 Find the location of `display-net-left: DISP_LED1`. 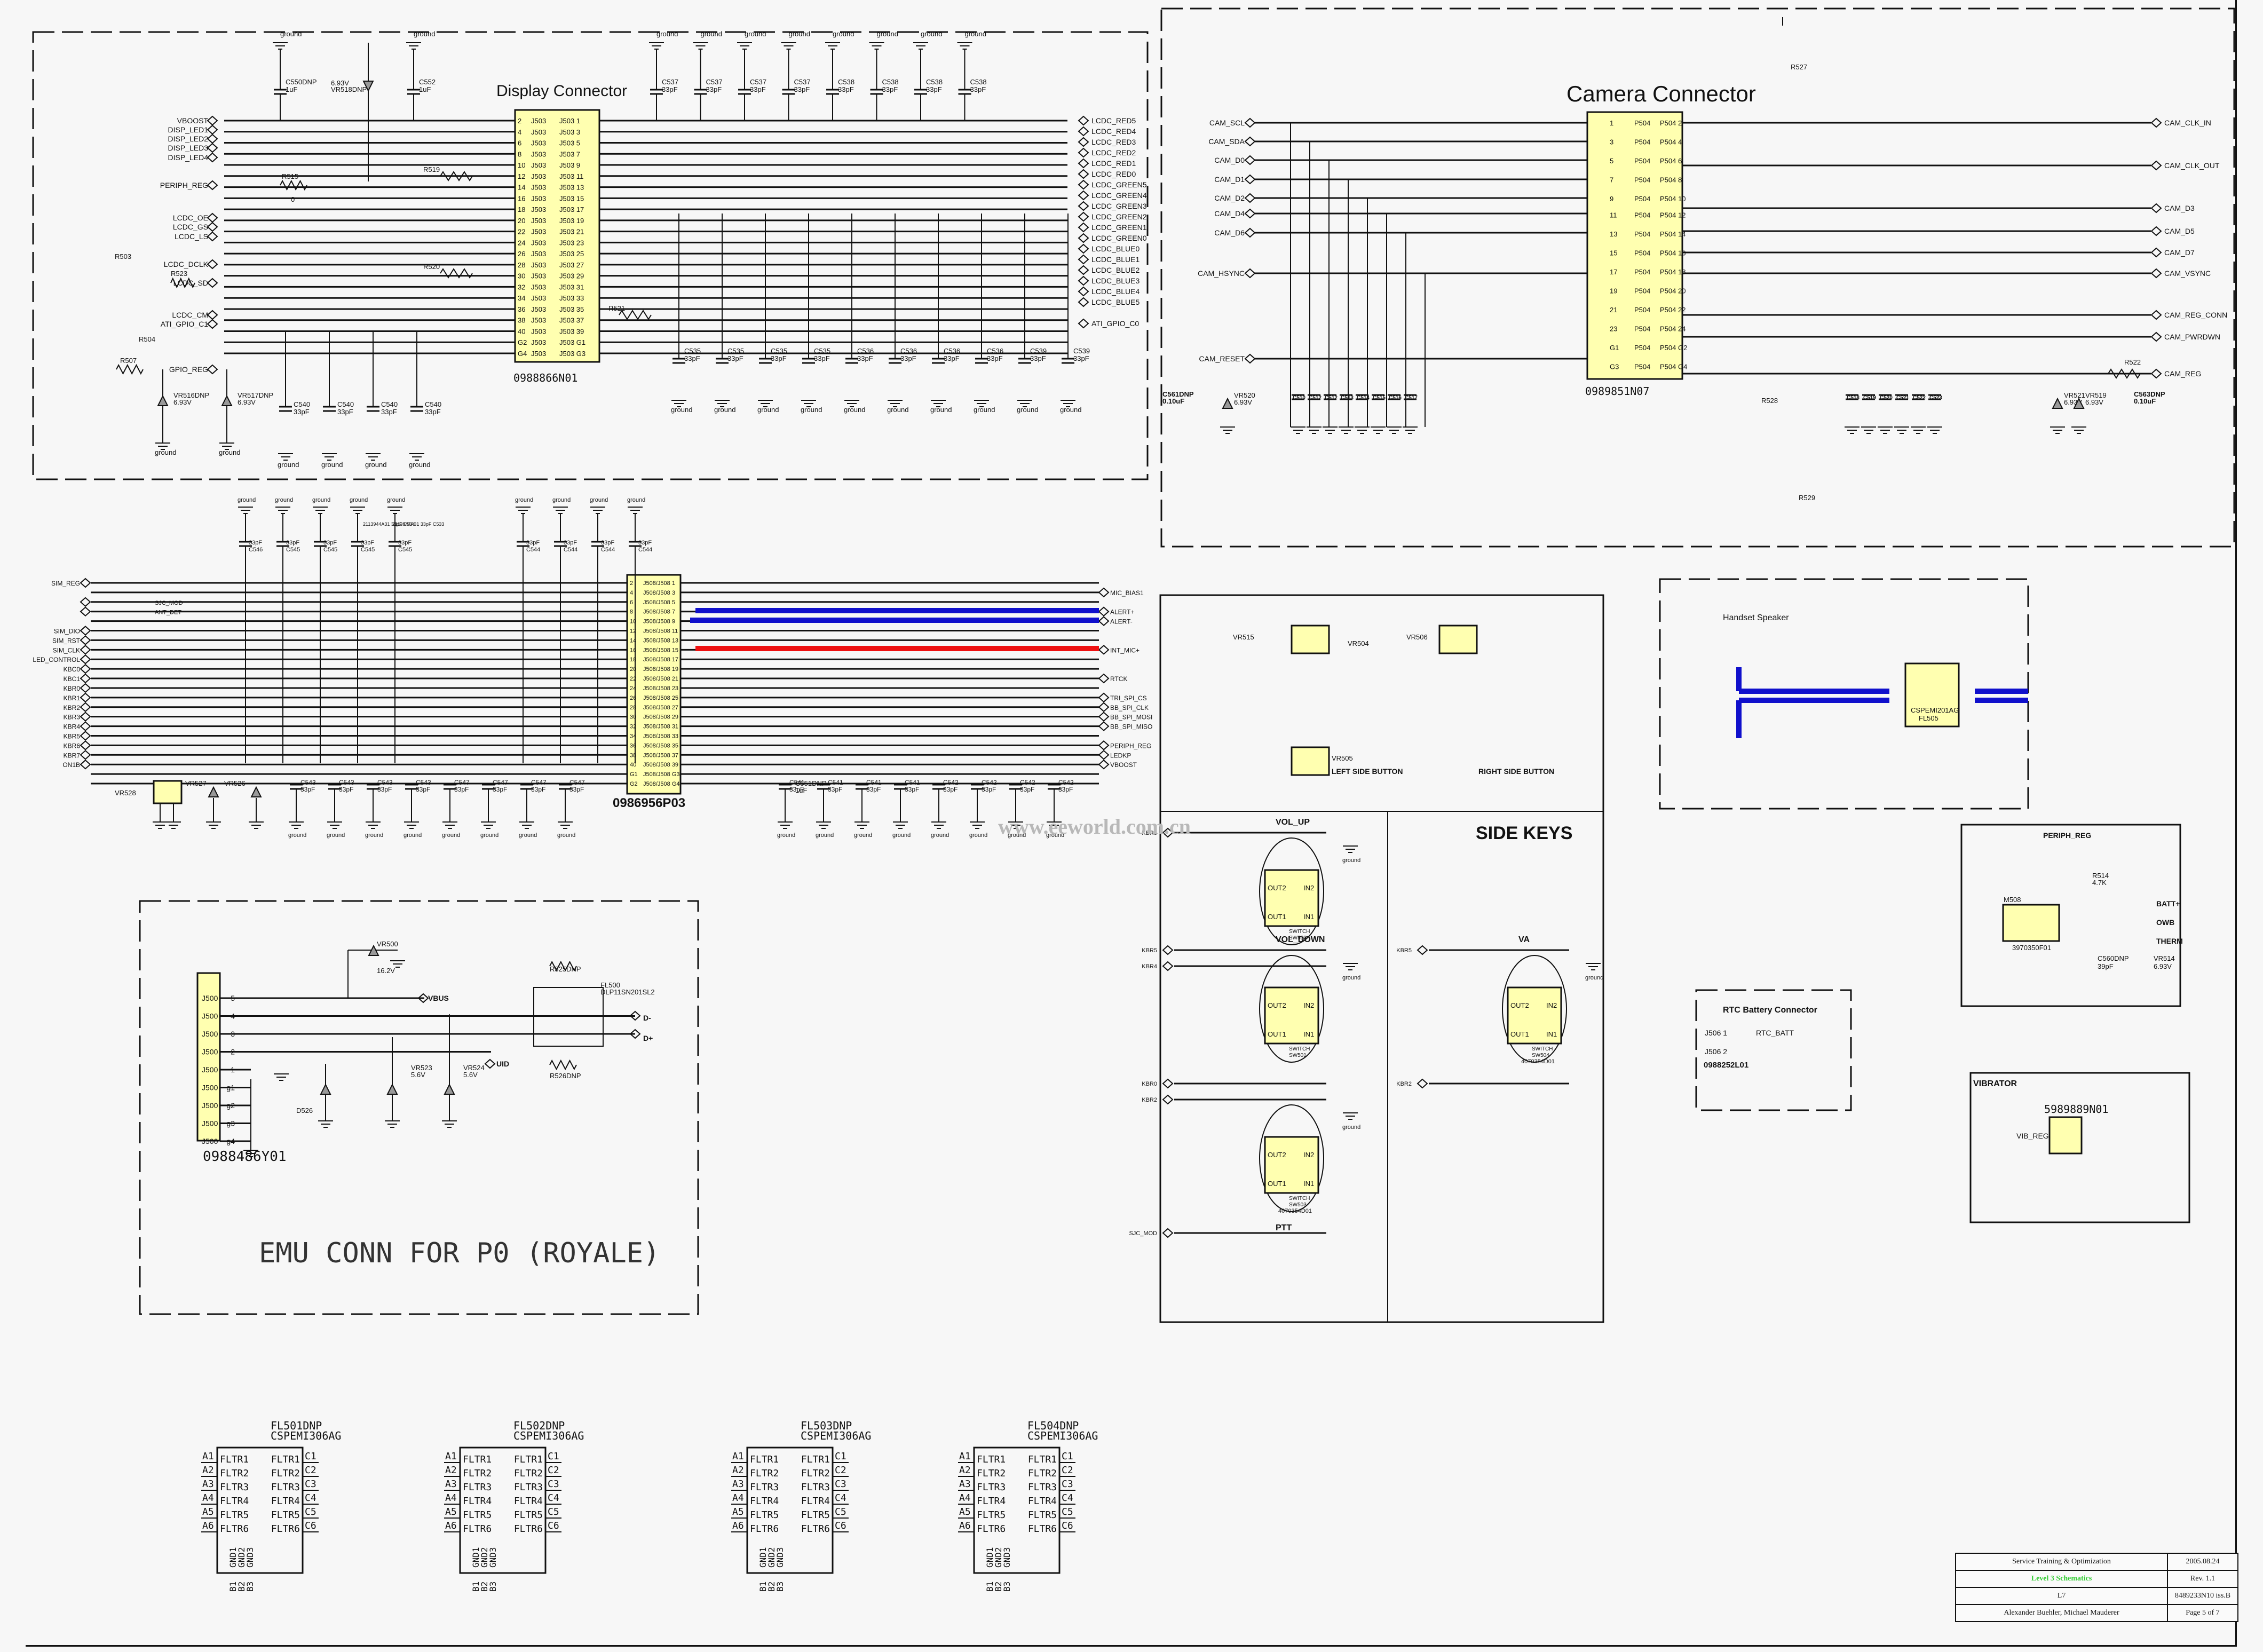

display-net-left: DISP_LED1 is located at coordinates (188, 129).